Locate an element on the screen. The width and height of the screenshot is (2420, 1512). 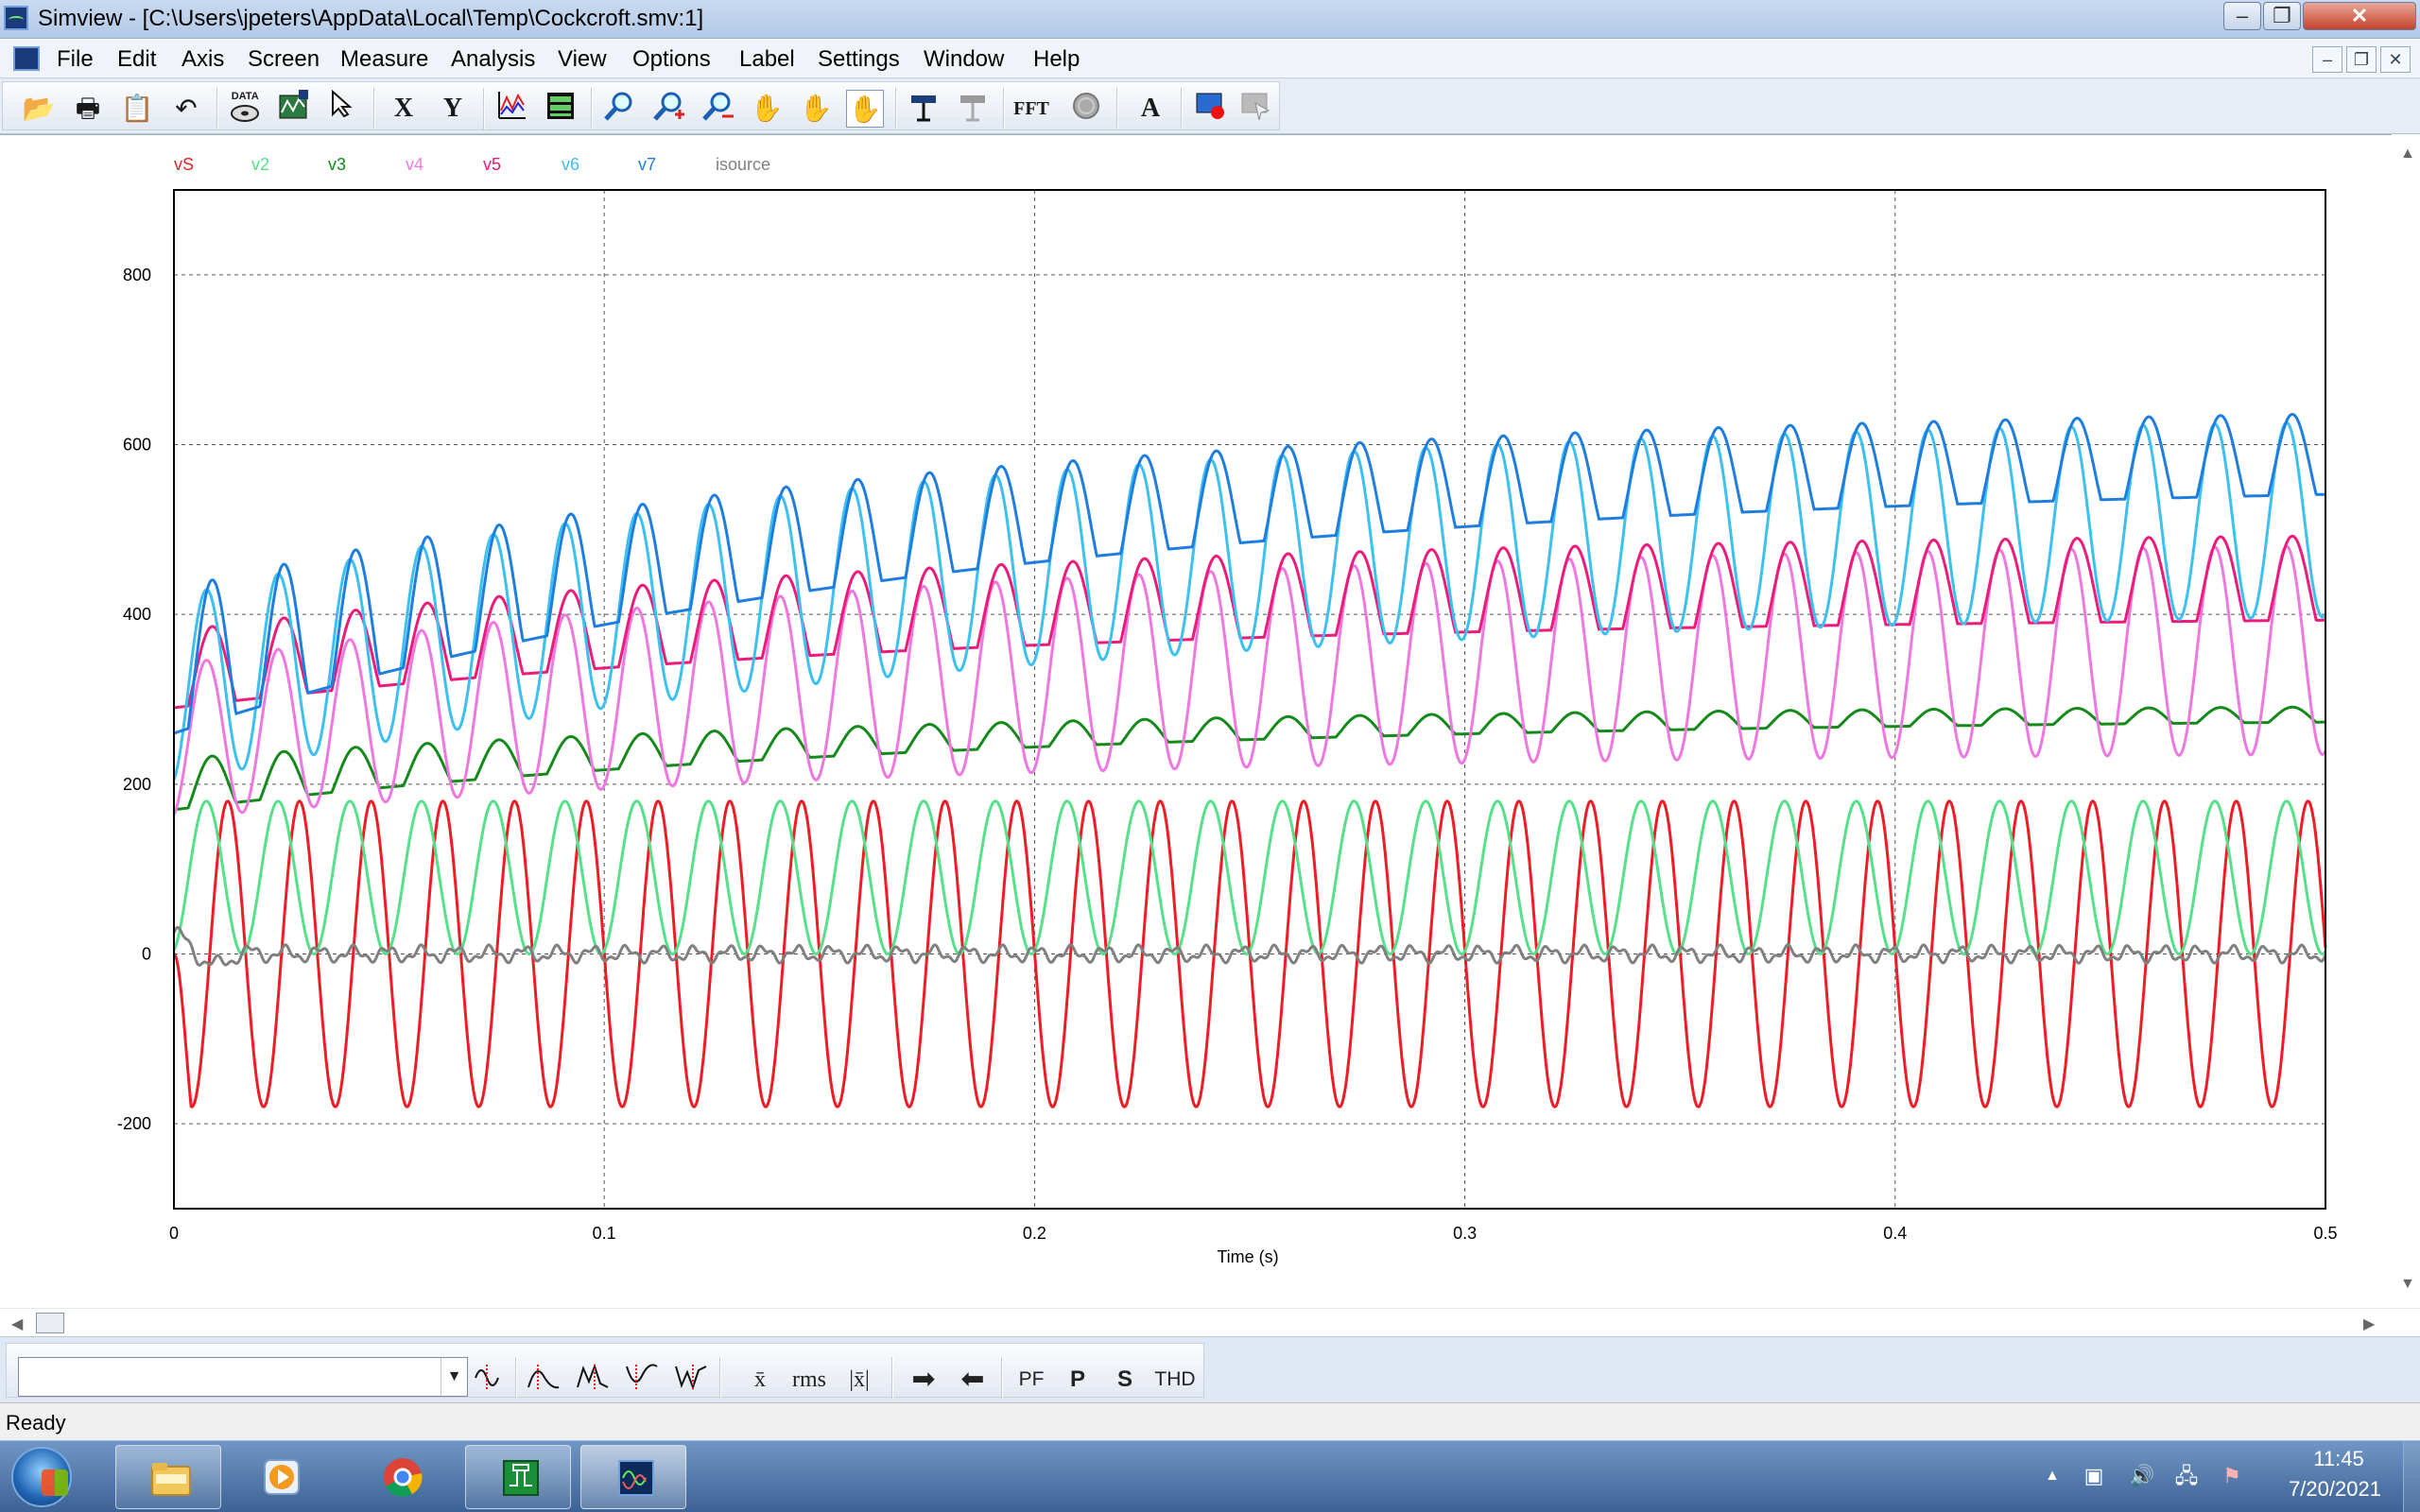
start-button is located at coordinates (41, 1477).